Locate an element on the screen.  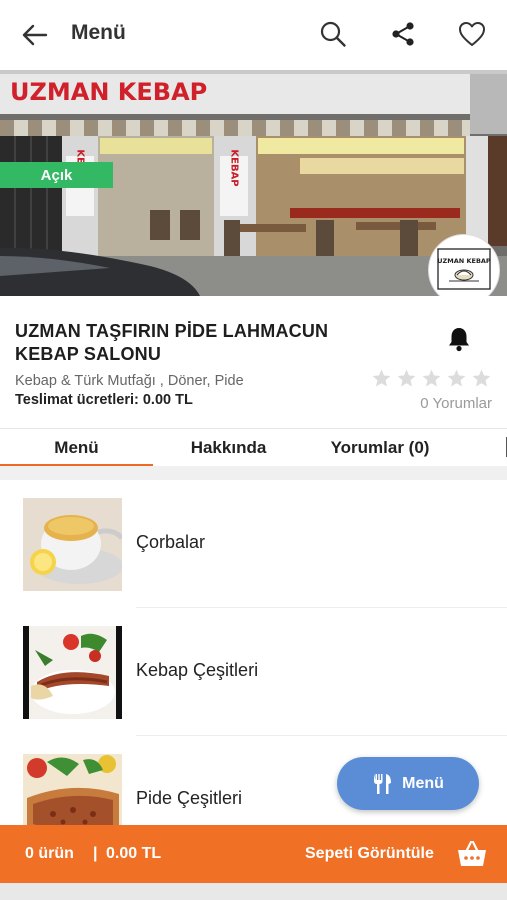
list-item: Kebap Çeşitleri is located at coordinates (253, 672).